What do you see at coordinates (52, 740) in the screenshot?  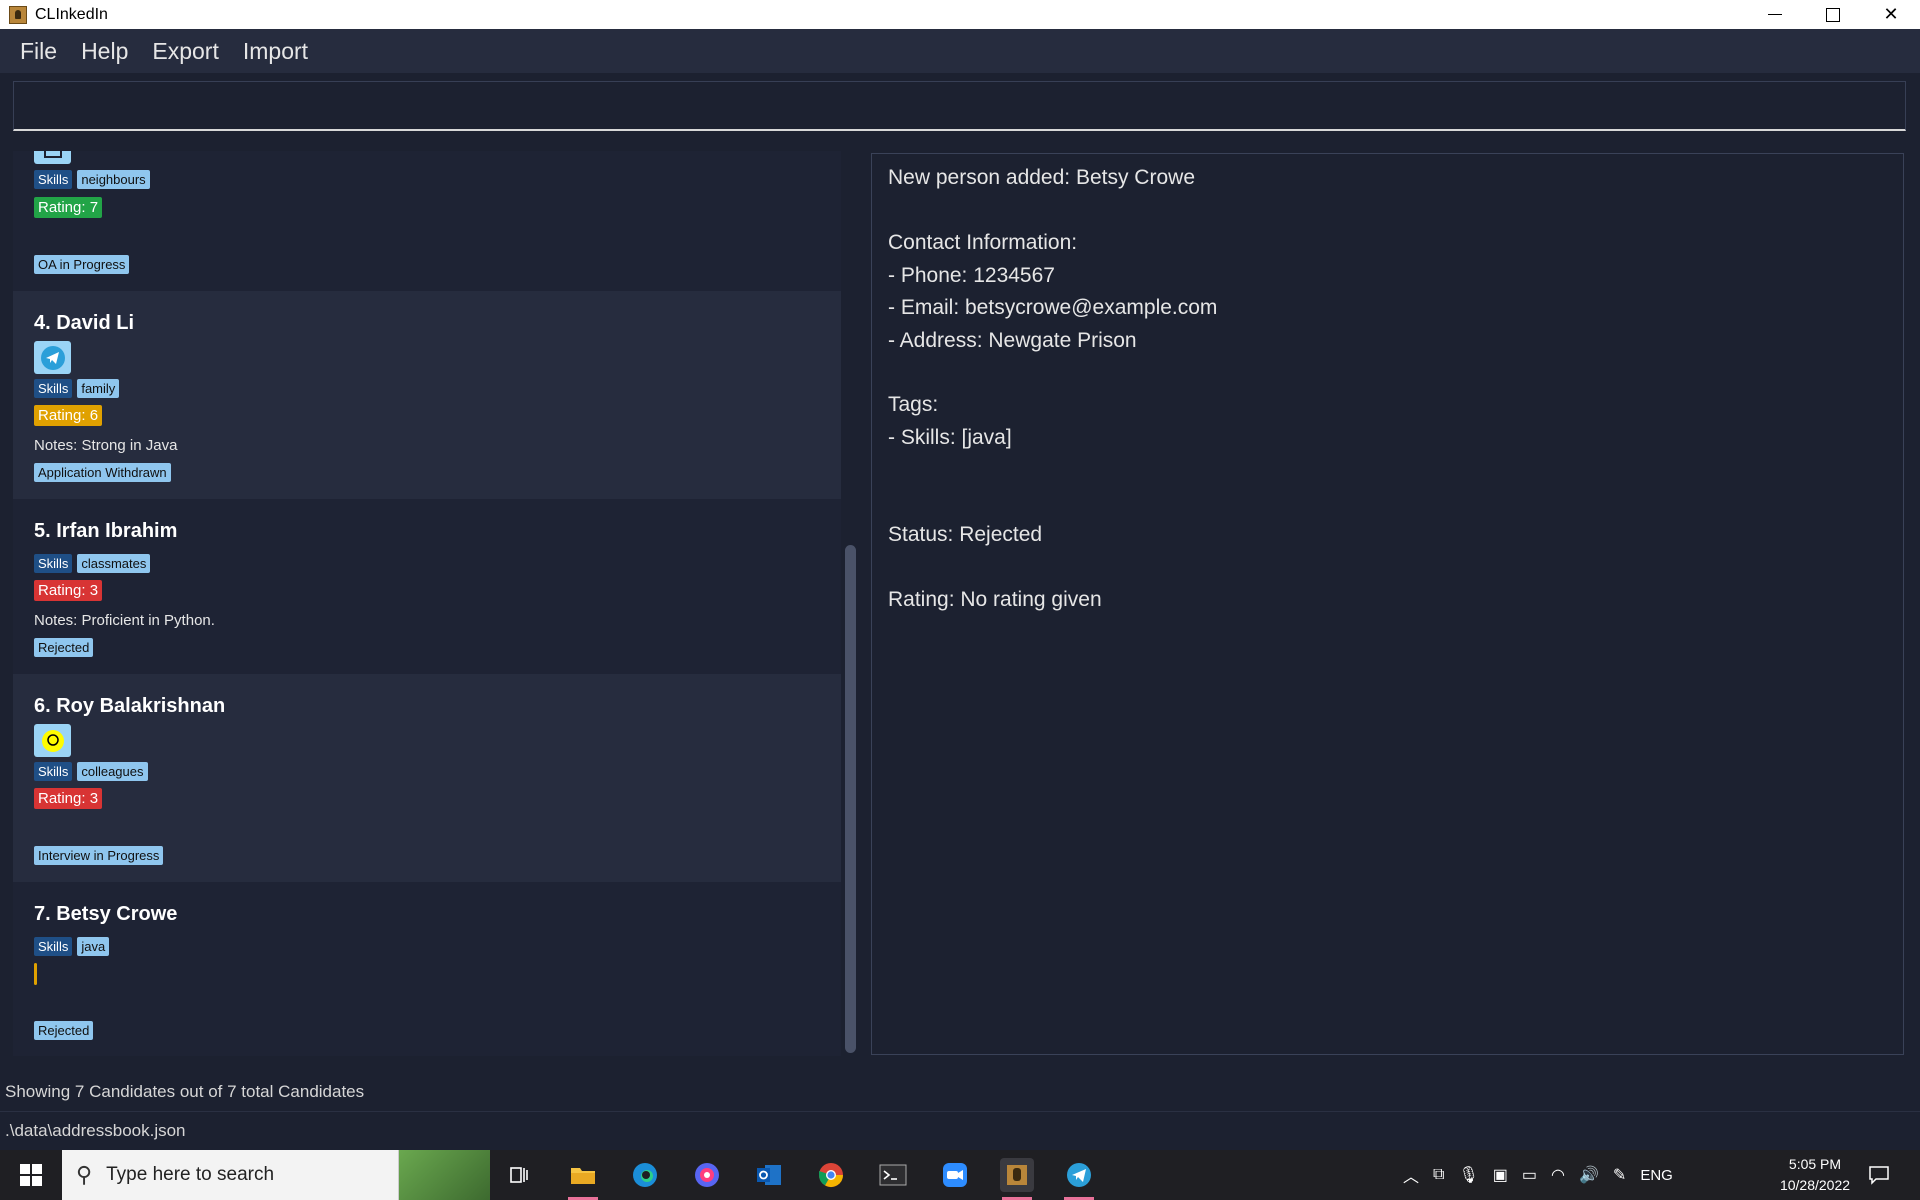 I see `snapchat-icon` at bounding box center [52, 740].